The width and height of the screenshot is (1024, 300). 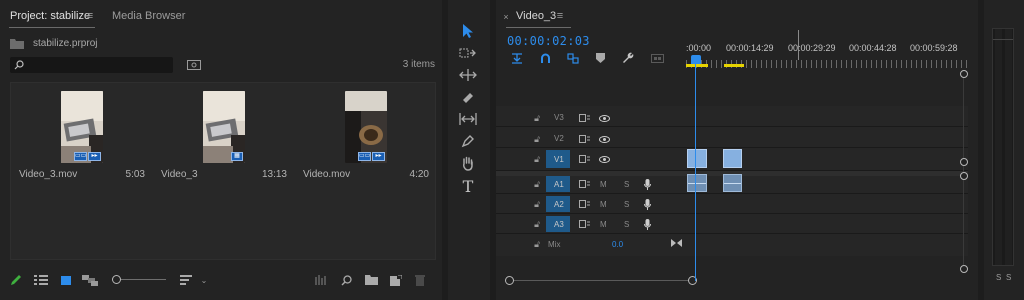 I want to click on clip-item-video-3-mov: ▭▭ ▸▸ Video_3.mov 5:03, so click(x=82, y=172).